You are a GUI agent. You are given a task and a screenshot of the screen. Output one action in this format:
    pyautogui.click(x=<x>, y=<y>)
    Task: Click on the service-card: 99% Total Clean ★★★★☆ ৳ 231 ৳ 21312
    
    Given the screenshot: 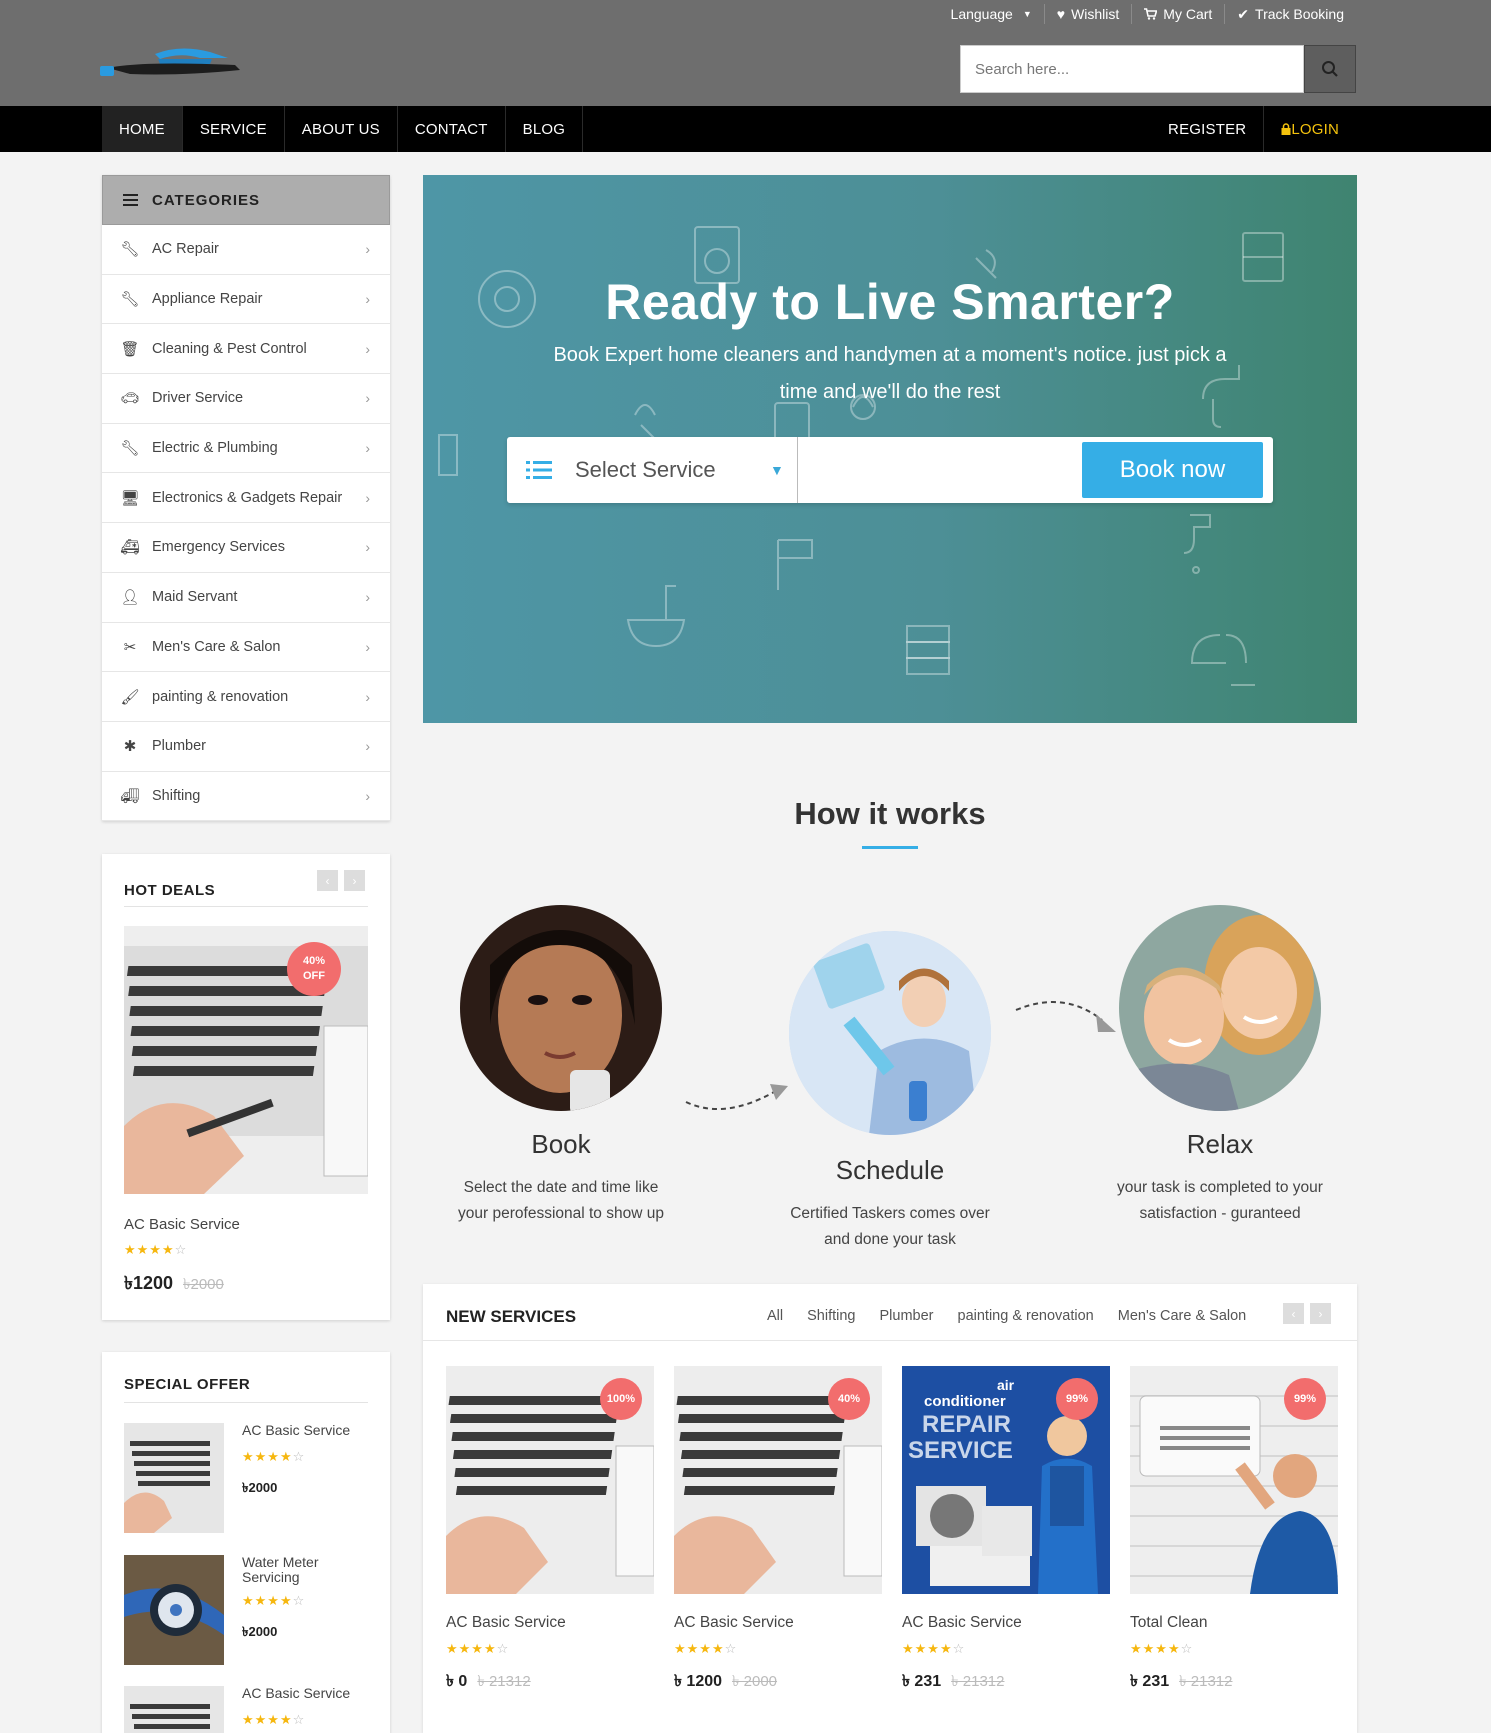 What is the action you would take?
    pyautogui.click(x=1234, y=1546)
    